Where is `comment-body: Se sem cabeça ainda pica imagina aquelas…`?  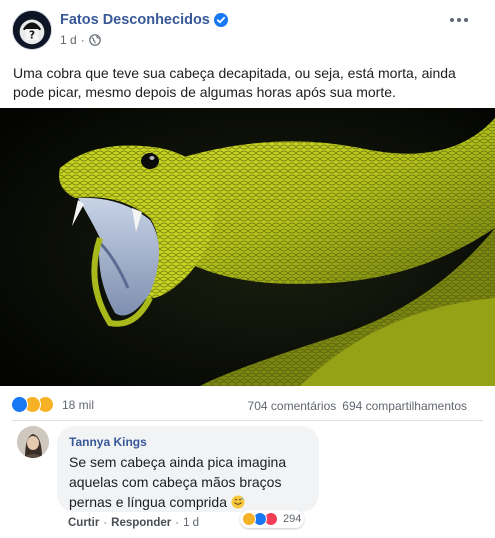 comment-body: Se sem cabeça ainda pica imagina aquelas… is located at coordinates (178, 482).